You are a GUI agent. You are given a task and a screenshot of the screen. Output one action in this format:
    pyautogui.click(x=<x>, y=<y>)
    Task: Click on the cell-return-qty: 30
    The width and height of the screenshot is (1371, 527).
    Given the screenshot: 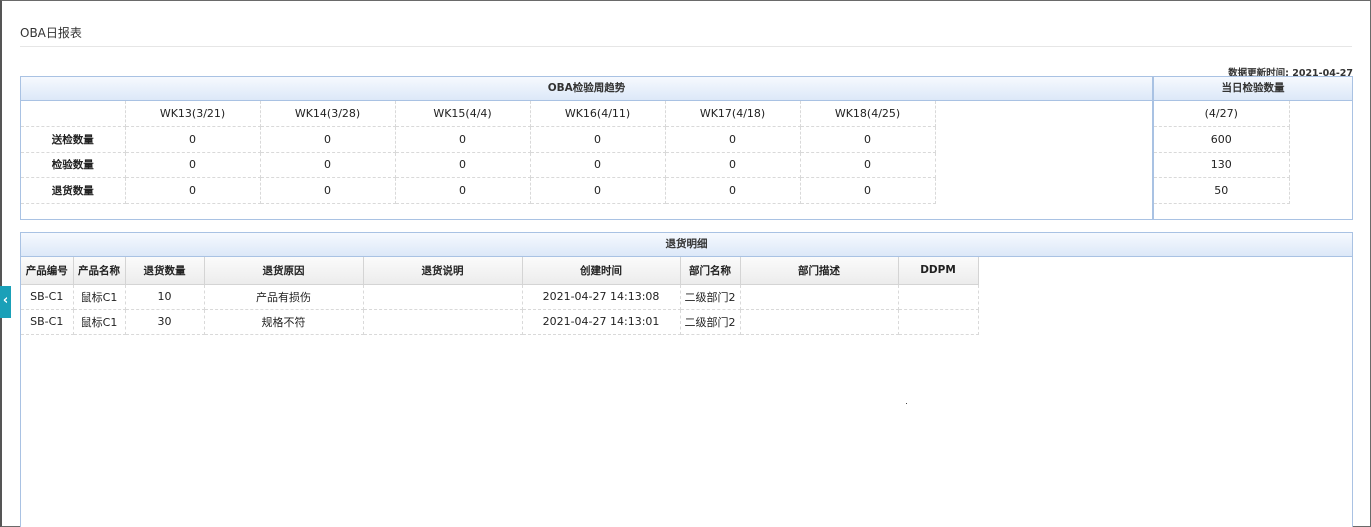 What is the action you would take?
    pyautogui.click(x=164, y=321)
    